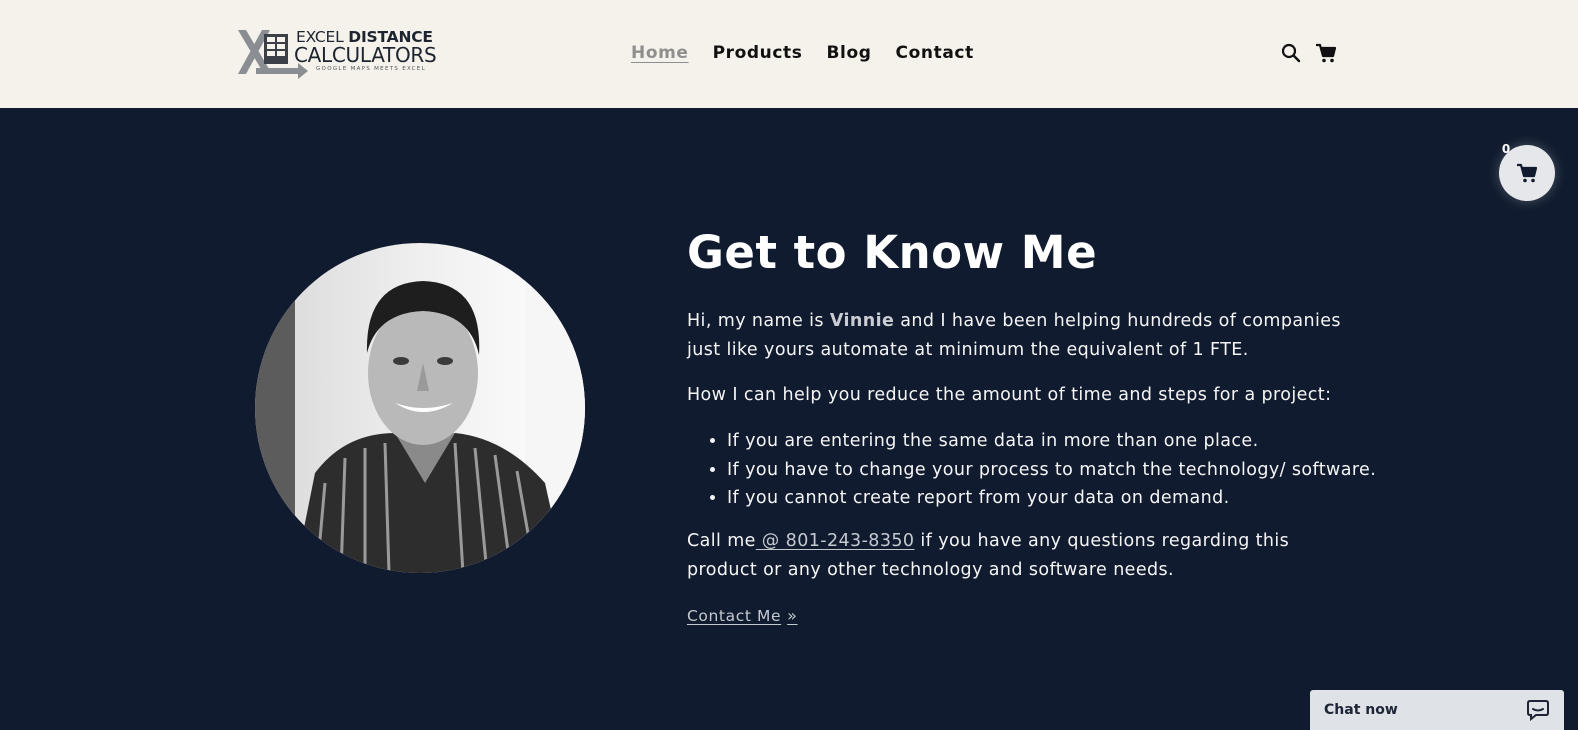  I want to click on logo-text-line2: CALCULATORS, so click(365, 55).